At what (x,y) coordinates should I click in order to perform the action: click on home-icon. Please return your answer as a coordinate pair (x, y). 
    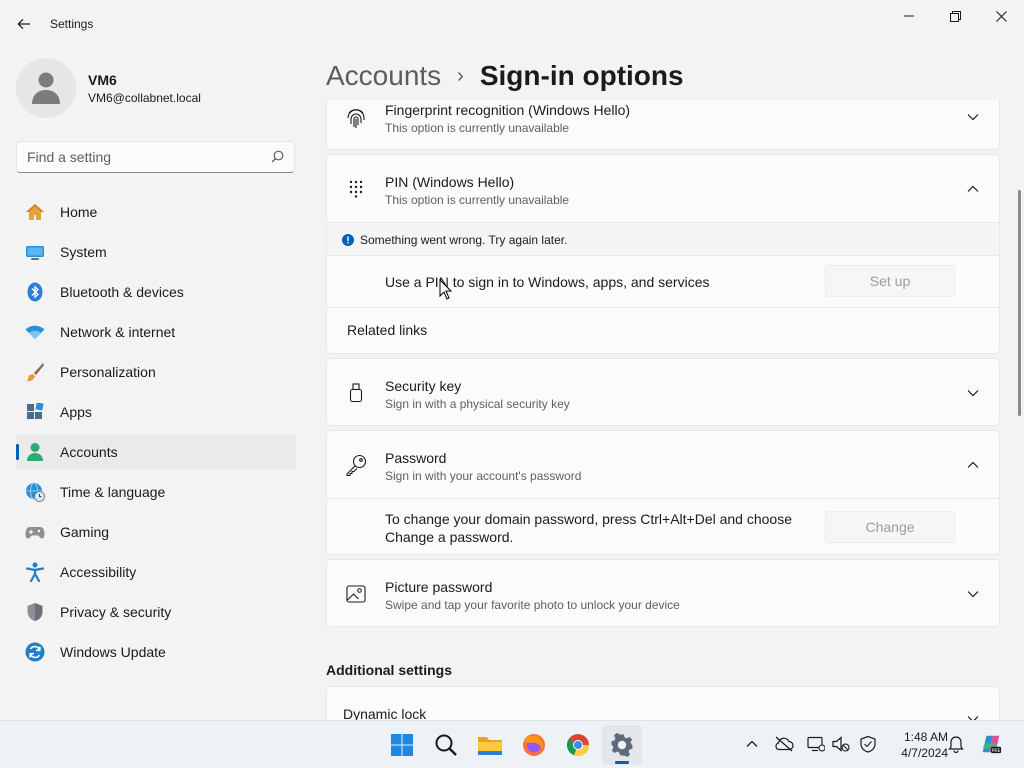
    Looking at the image, I should click on (35, 212).